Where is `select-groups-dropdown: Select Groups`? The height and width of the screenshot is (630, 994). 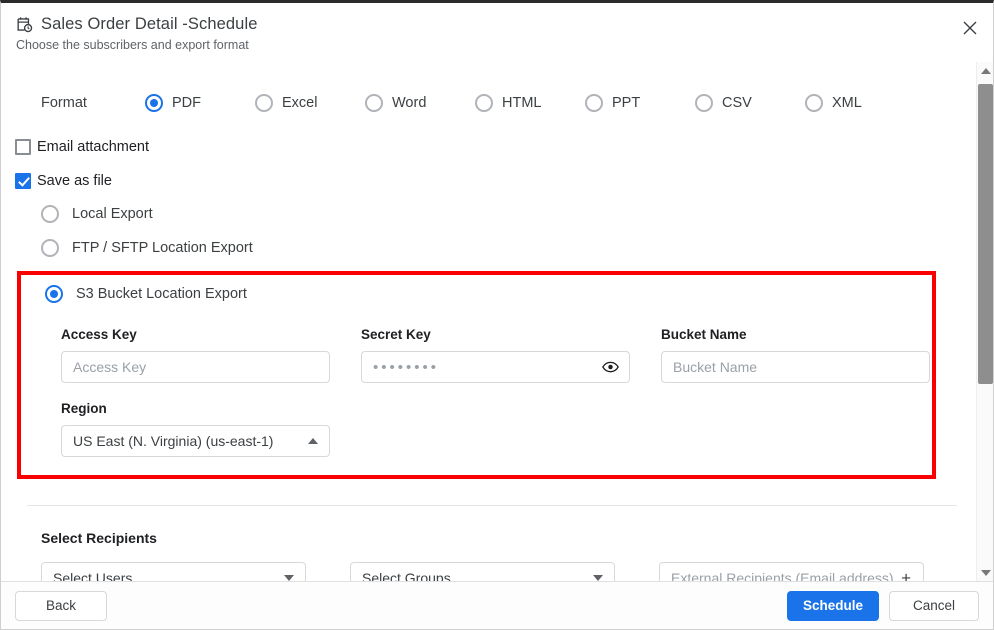 select-groups-dropdown: Select Groups is located at coordinates (482, 571).